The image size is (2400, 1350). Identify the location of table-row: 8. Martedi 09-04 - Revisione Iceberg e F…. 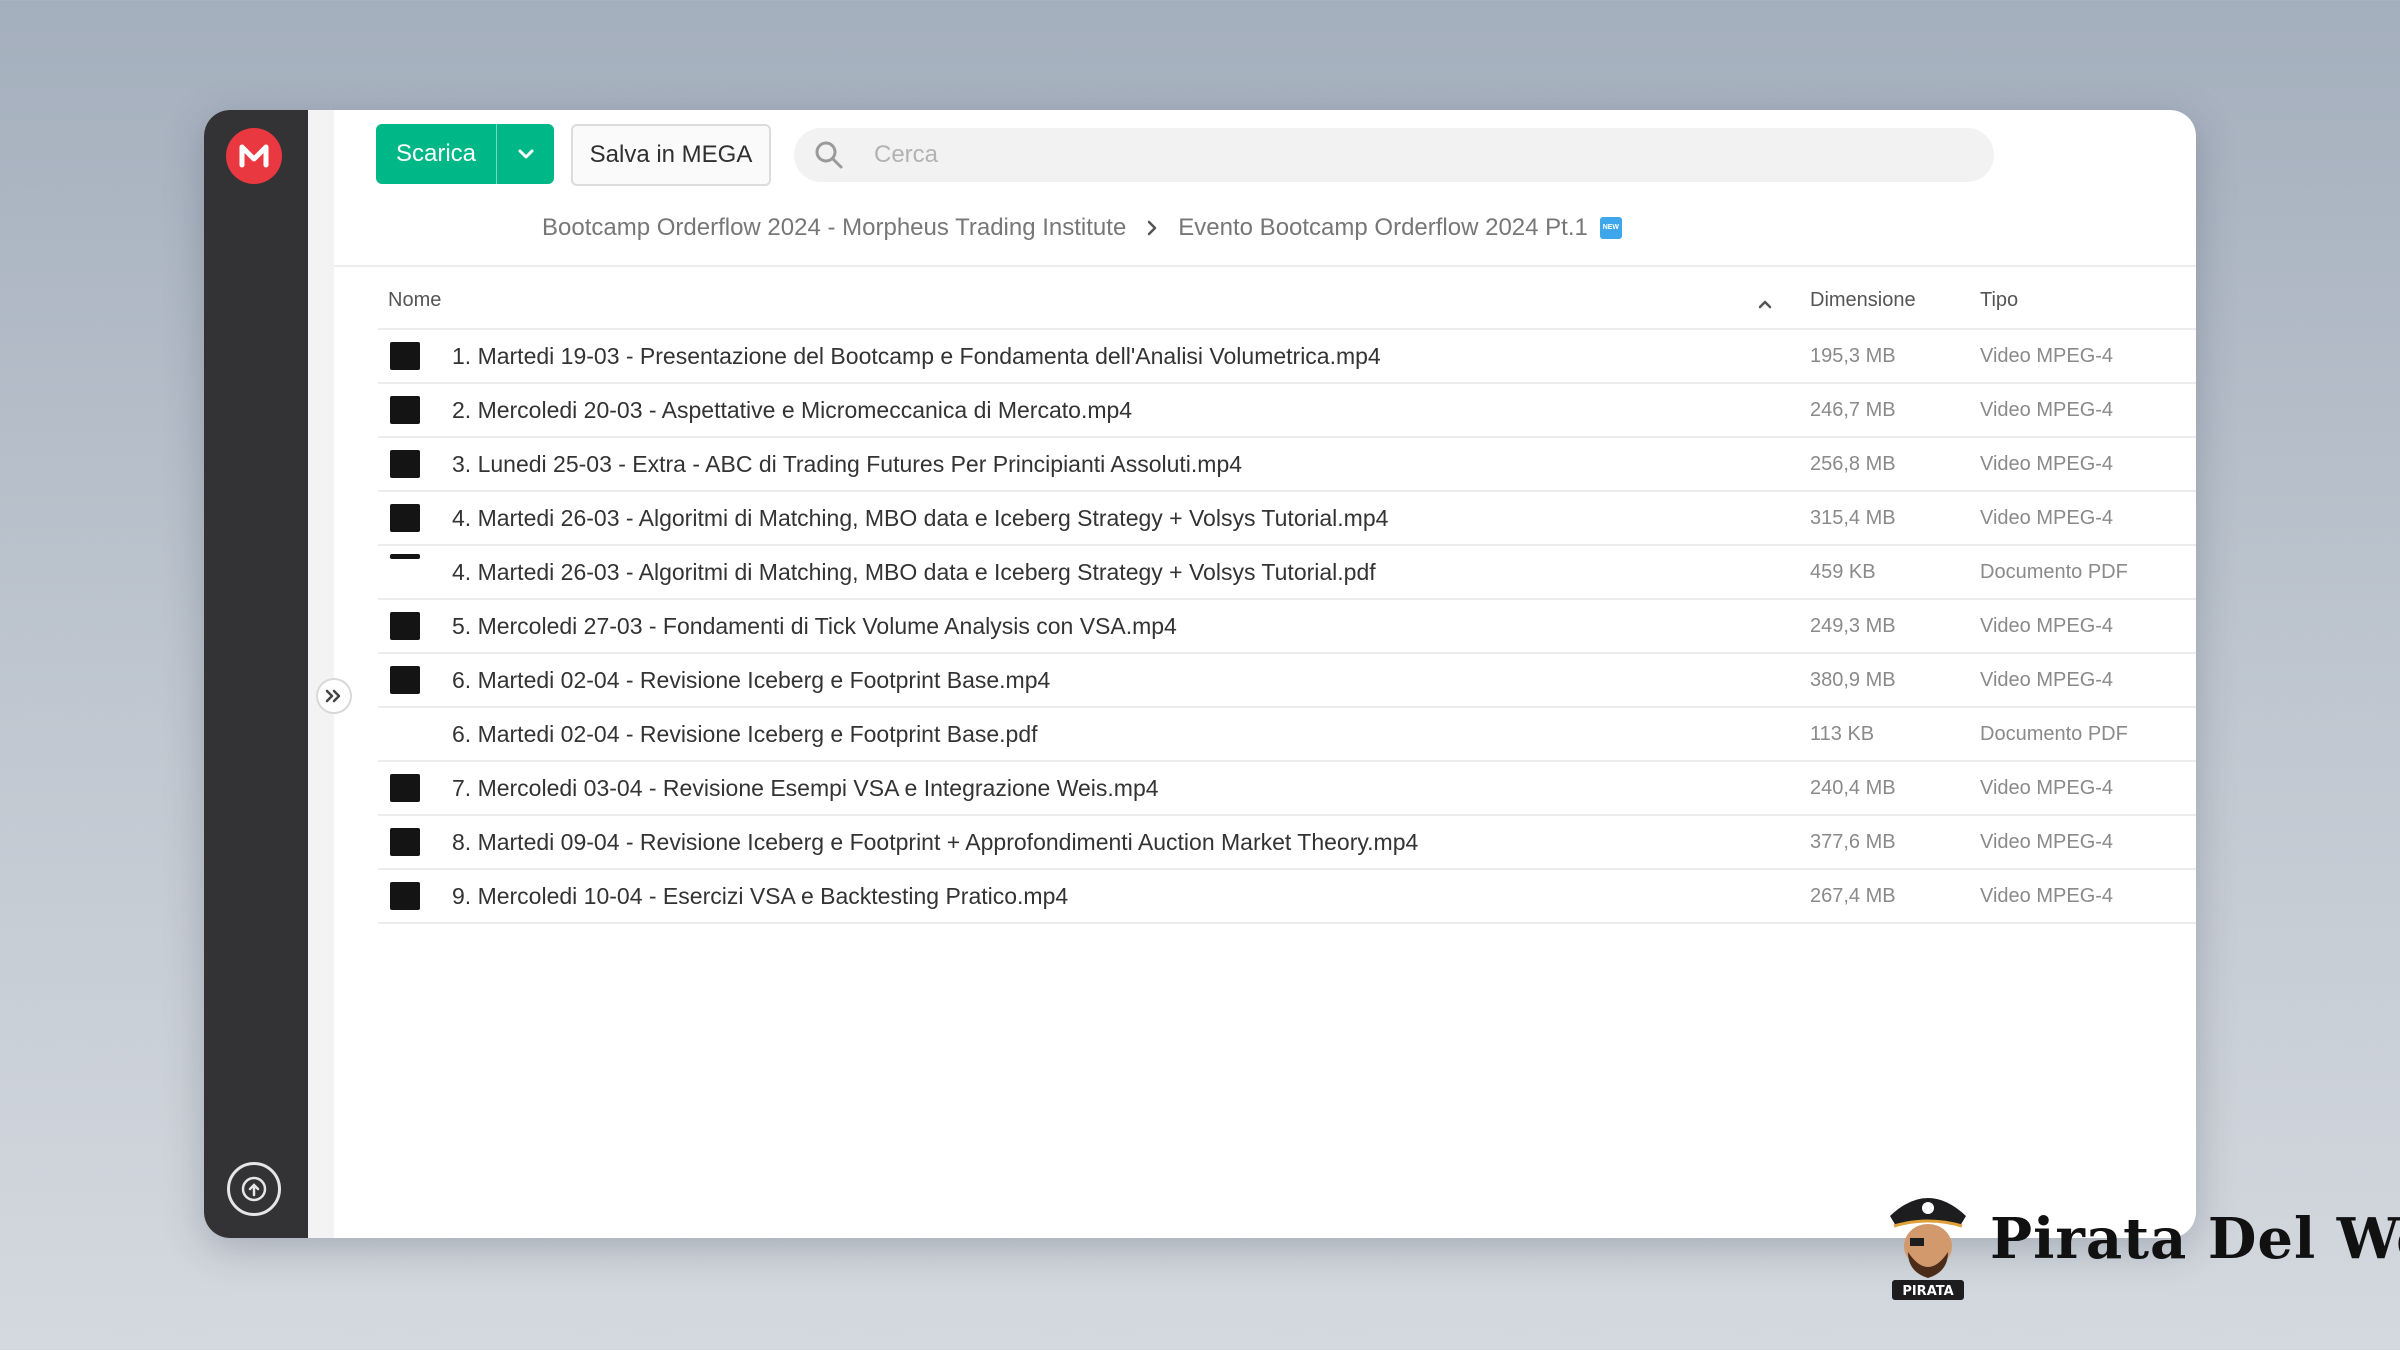
(1287, 843).